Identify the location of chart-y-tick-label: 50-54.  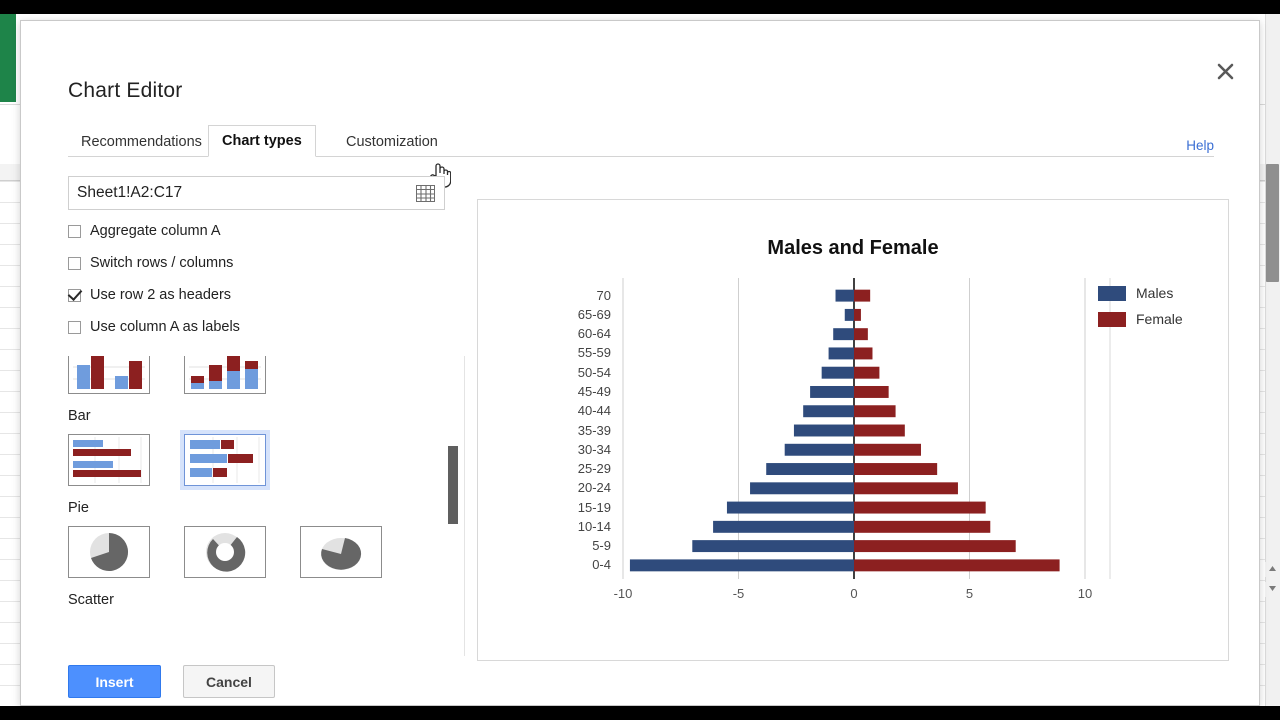
(594, 372).